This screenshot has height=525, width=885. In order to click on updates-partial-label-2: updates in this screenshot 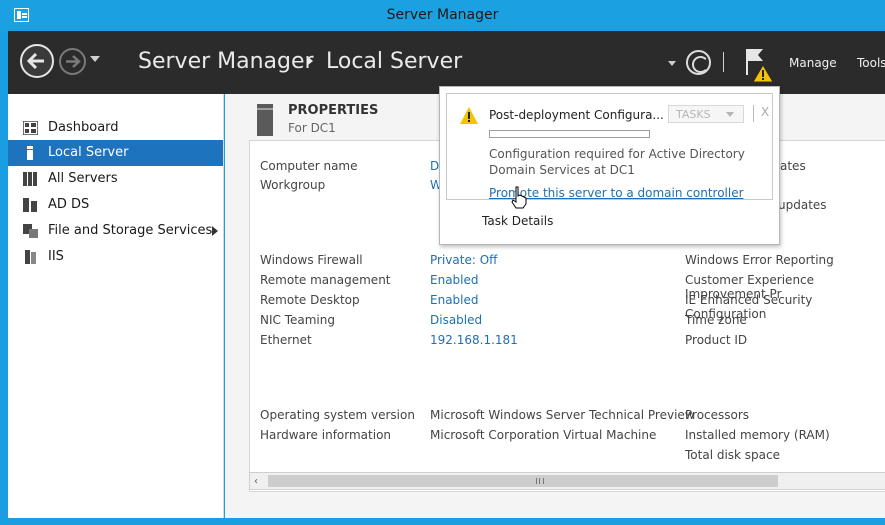, I will do `click(802, 205)`.